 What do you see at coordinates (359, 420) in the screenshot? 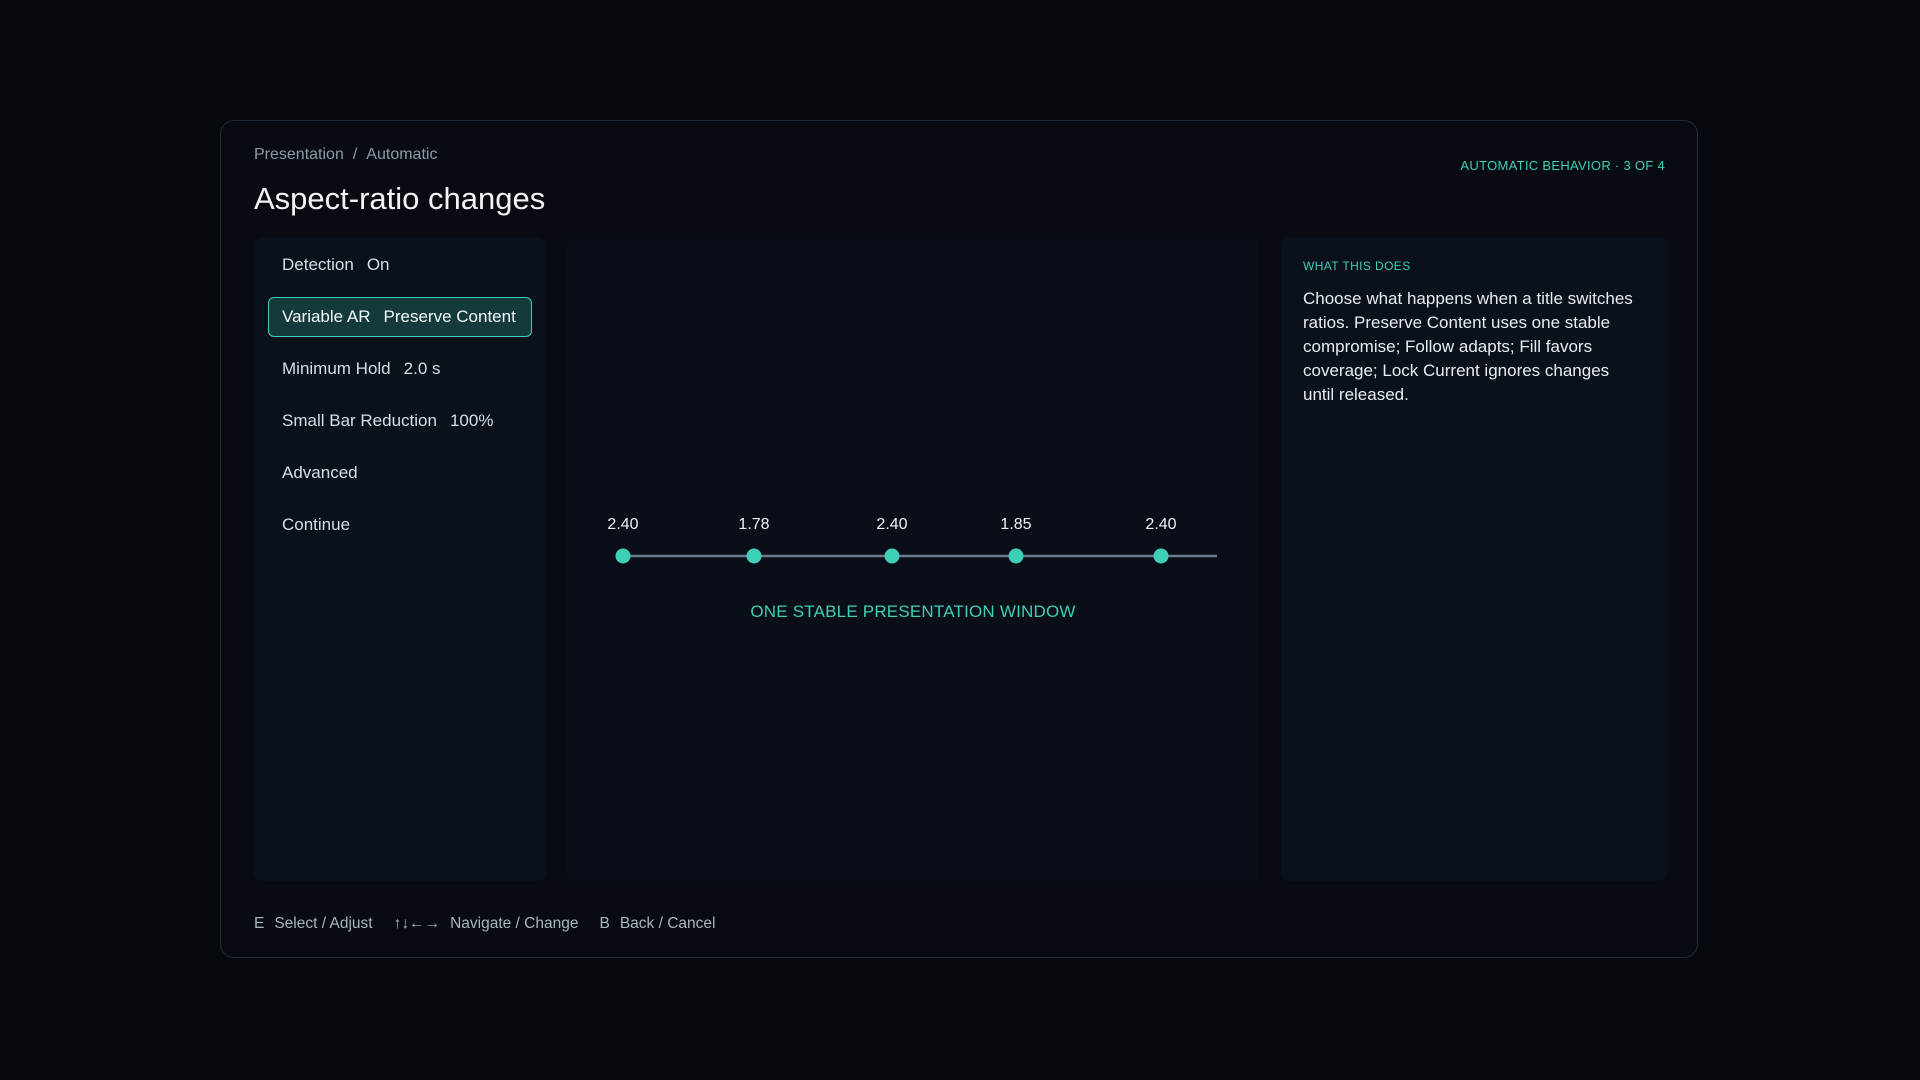
I see `menu-item-label: Small Bar Reduction` at bounding box center [359, 420].